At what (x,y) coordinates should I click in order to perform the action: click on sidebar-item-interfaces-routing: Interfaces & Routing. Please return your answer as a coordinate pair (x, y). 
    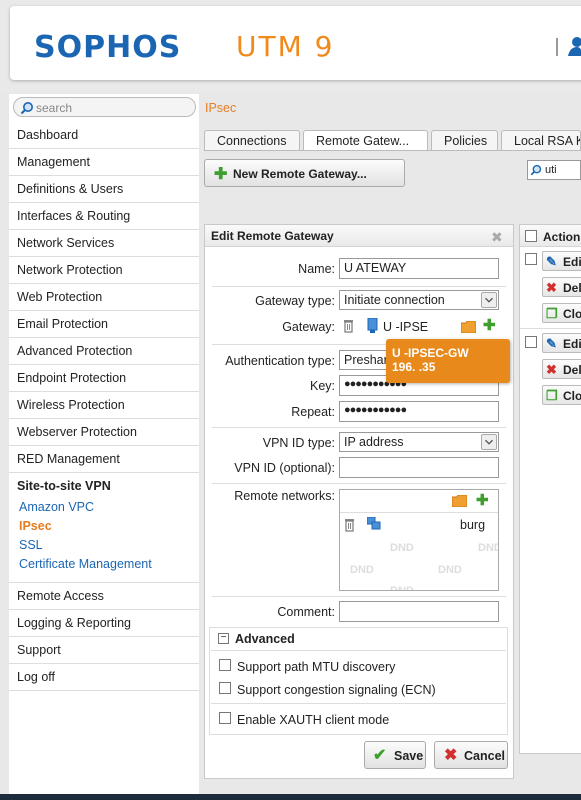
    Looking at the image, I should click on (104, 216).